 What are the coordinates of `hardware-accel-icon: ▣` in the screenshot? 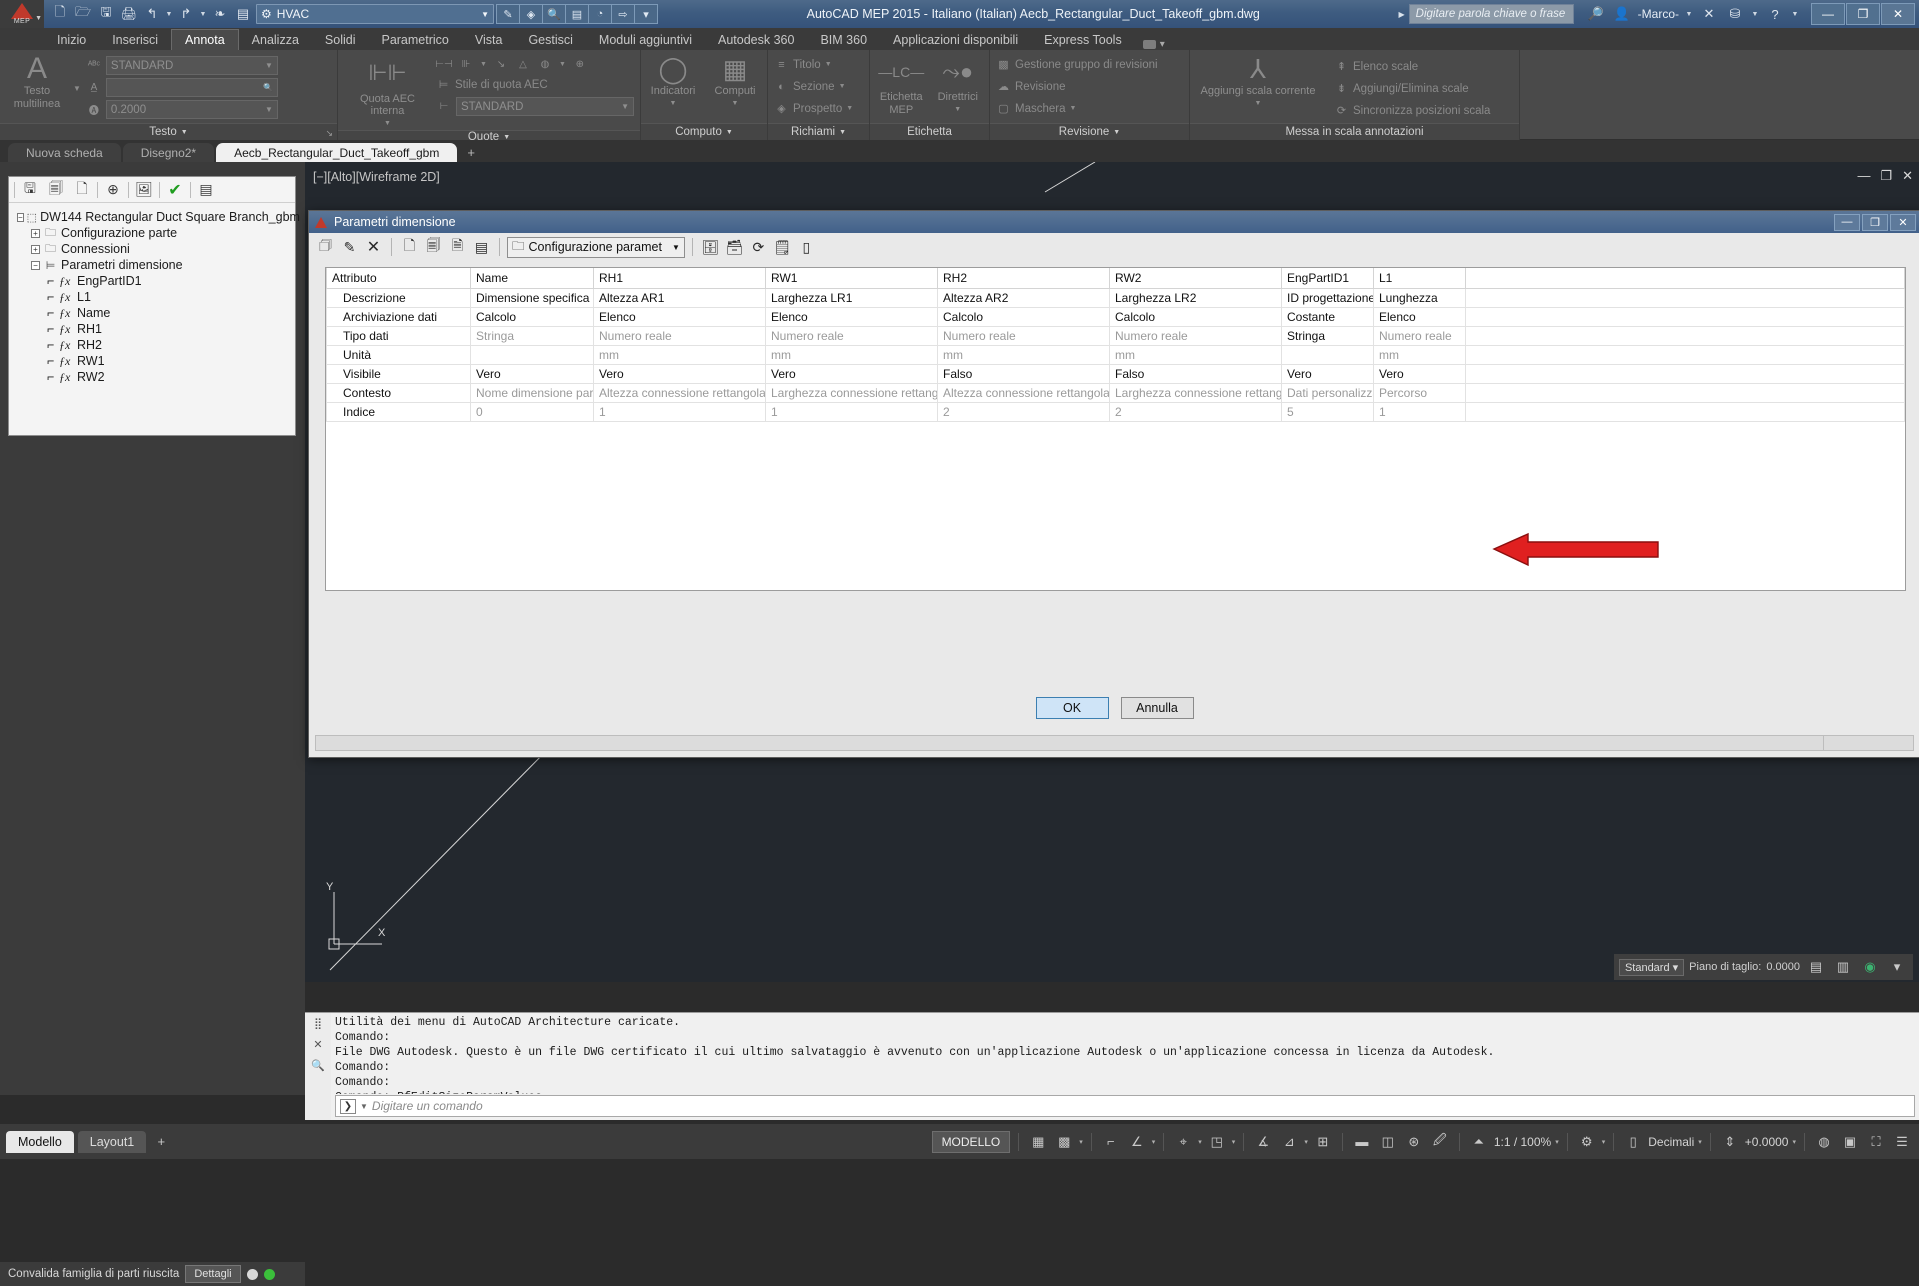 It's located at (1850, 1142).